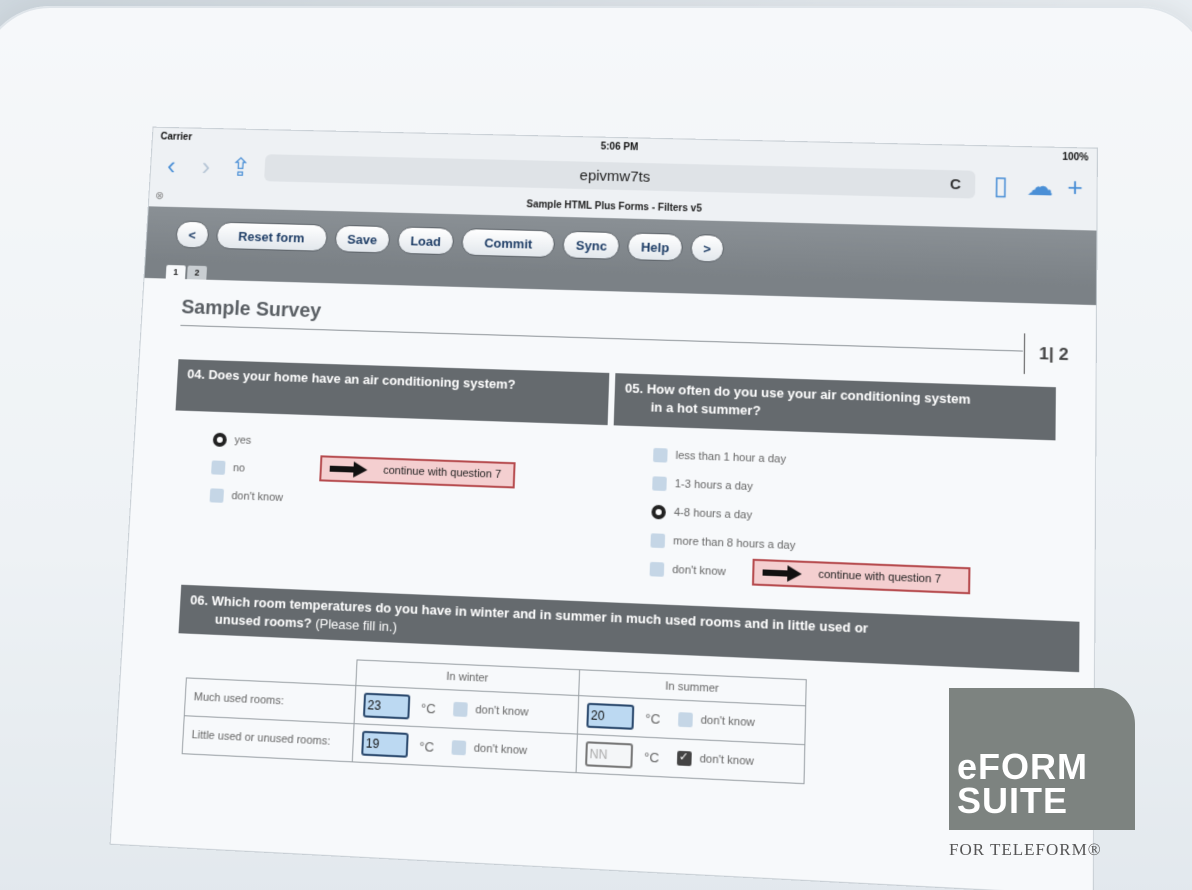  Describe the element at coordinates (1000, 185) in the screenshot. I see `bookmarks-icon: ▯` at that location.